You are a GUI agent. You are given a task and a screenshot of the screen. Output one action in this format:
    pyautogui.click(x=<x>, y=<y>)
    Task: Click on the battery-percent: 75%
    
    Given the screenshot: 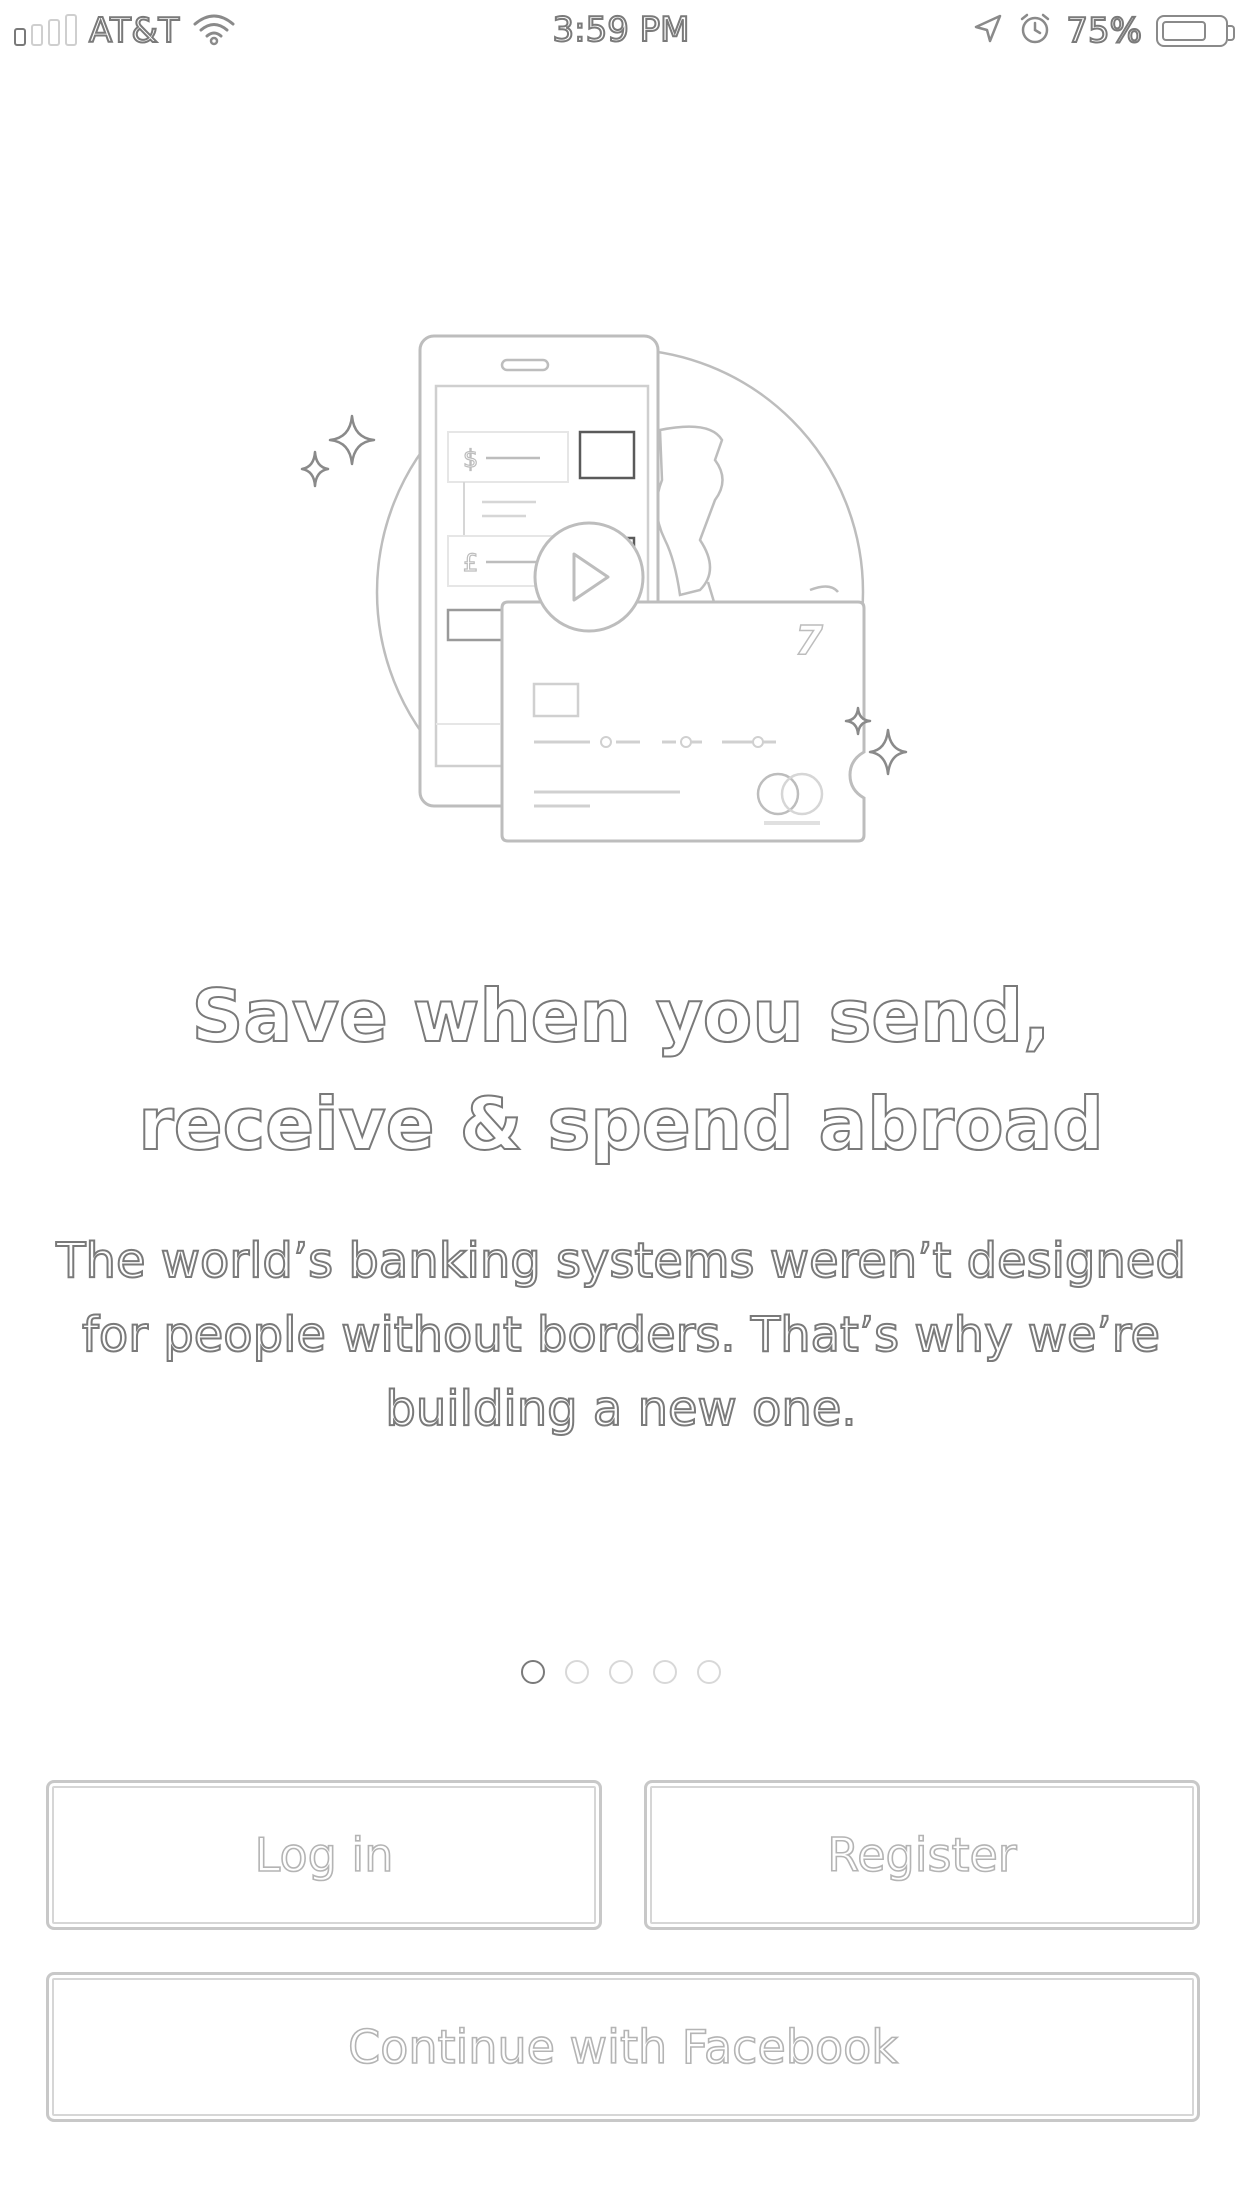 What is the action you would take?
    pyautogui.click(x=1104, y=31)
    